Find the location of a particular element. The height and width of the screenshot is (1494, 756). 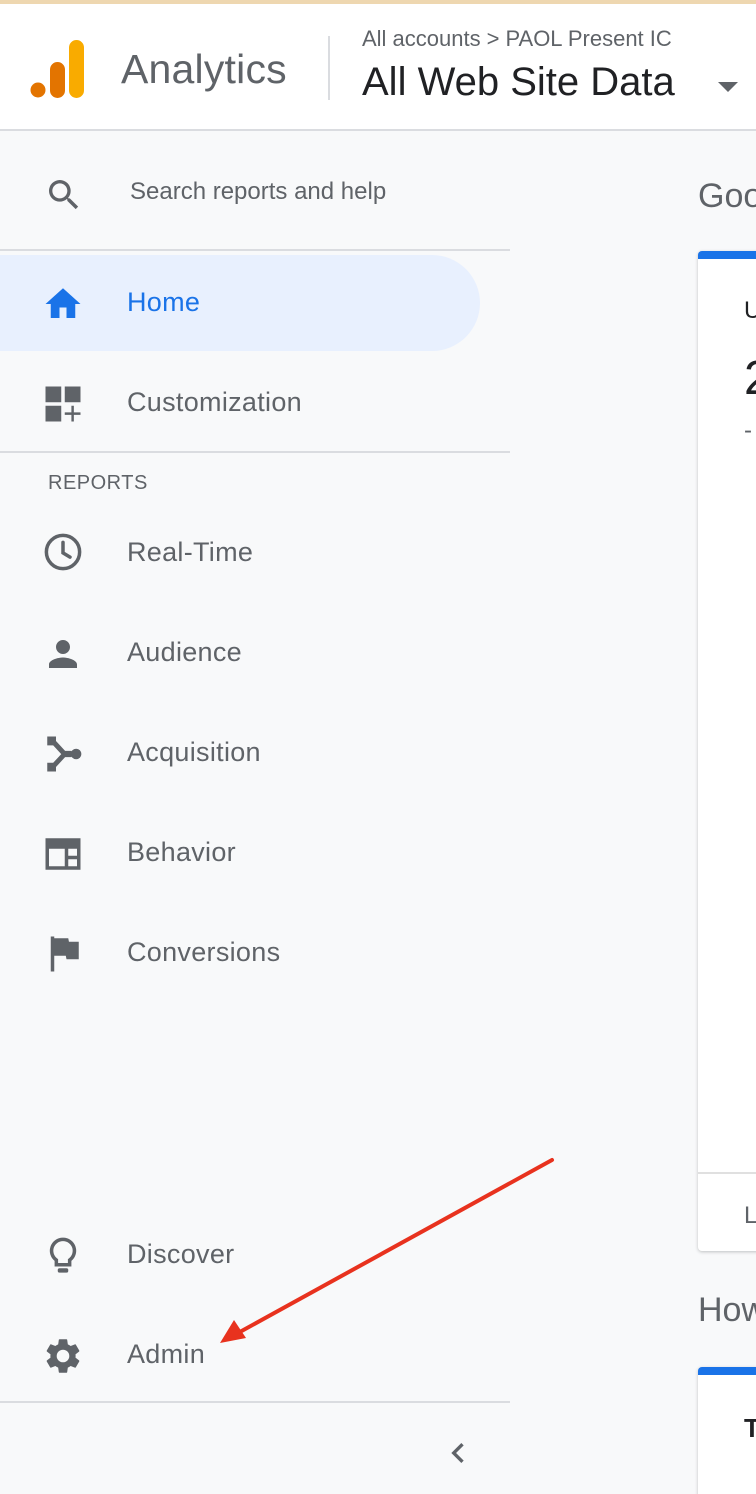

caret-down-icon is located at coordinates (728, 87).